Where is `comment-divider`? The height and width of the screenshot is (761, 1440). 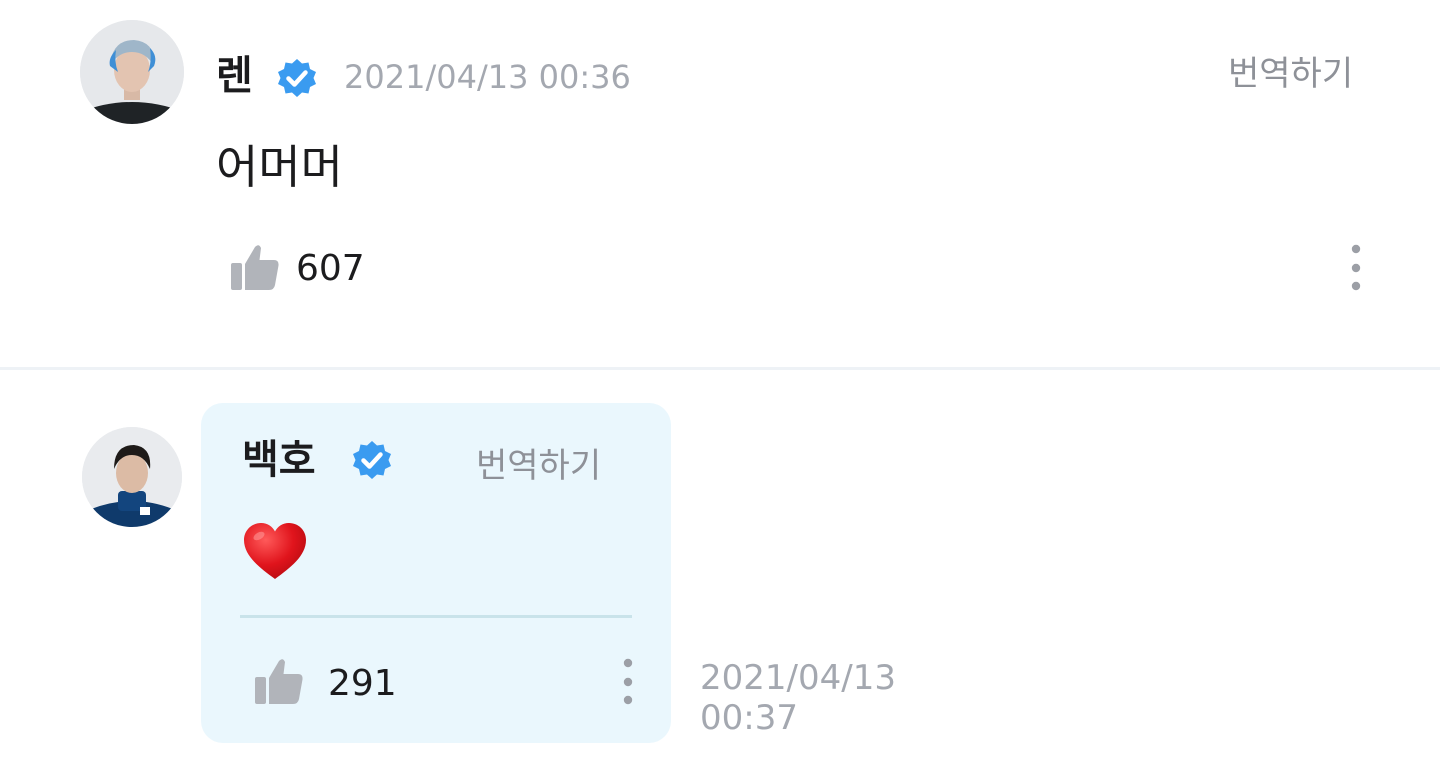 comment-divider is located at coordinates (720, 368).